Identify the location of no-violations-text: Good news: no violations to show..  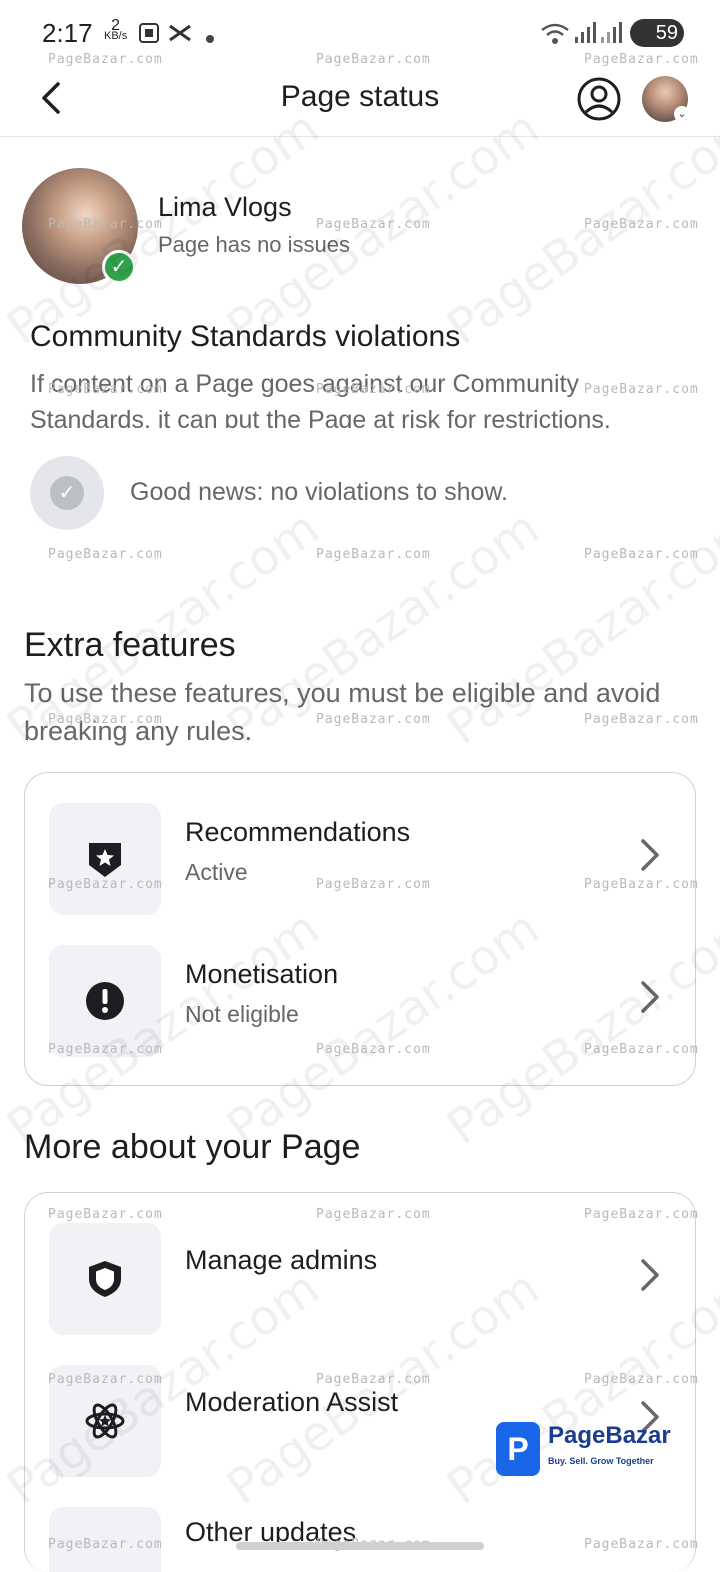
(319, 492).